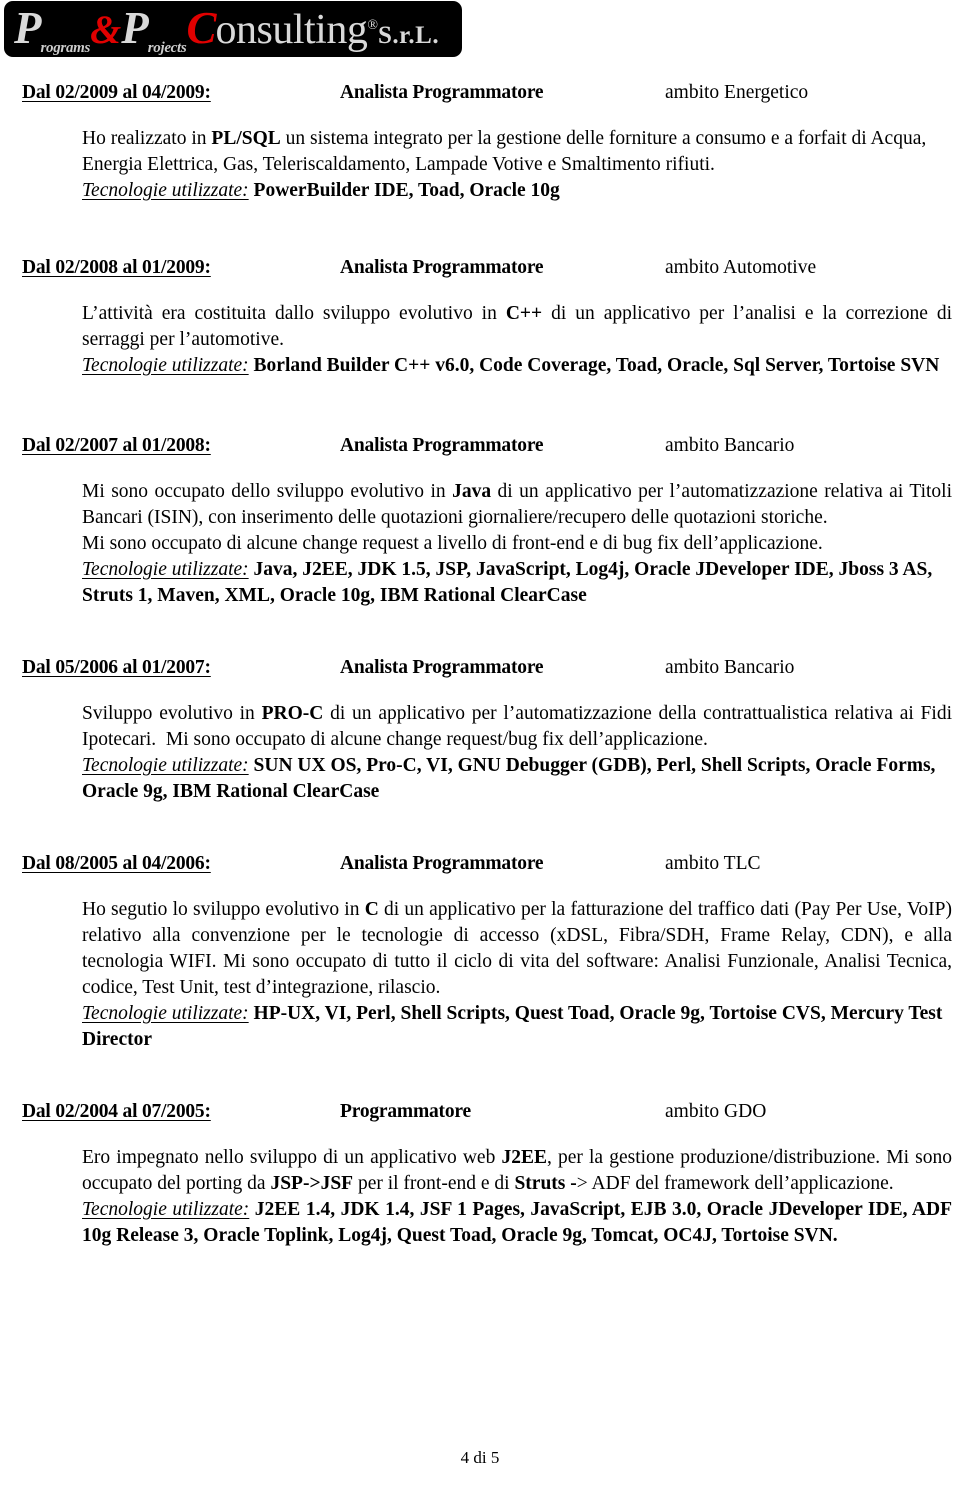 This screenshot has height=1491, width=960. What do you see at coordinates (312, 1183) in the screenshot?
I see `tech-highlight: JSP->JSF` at bounding box center [312, 1183].